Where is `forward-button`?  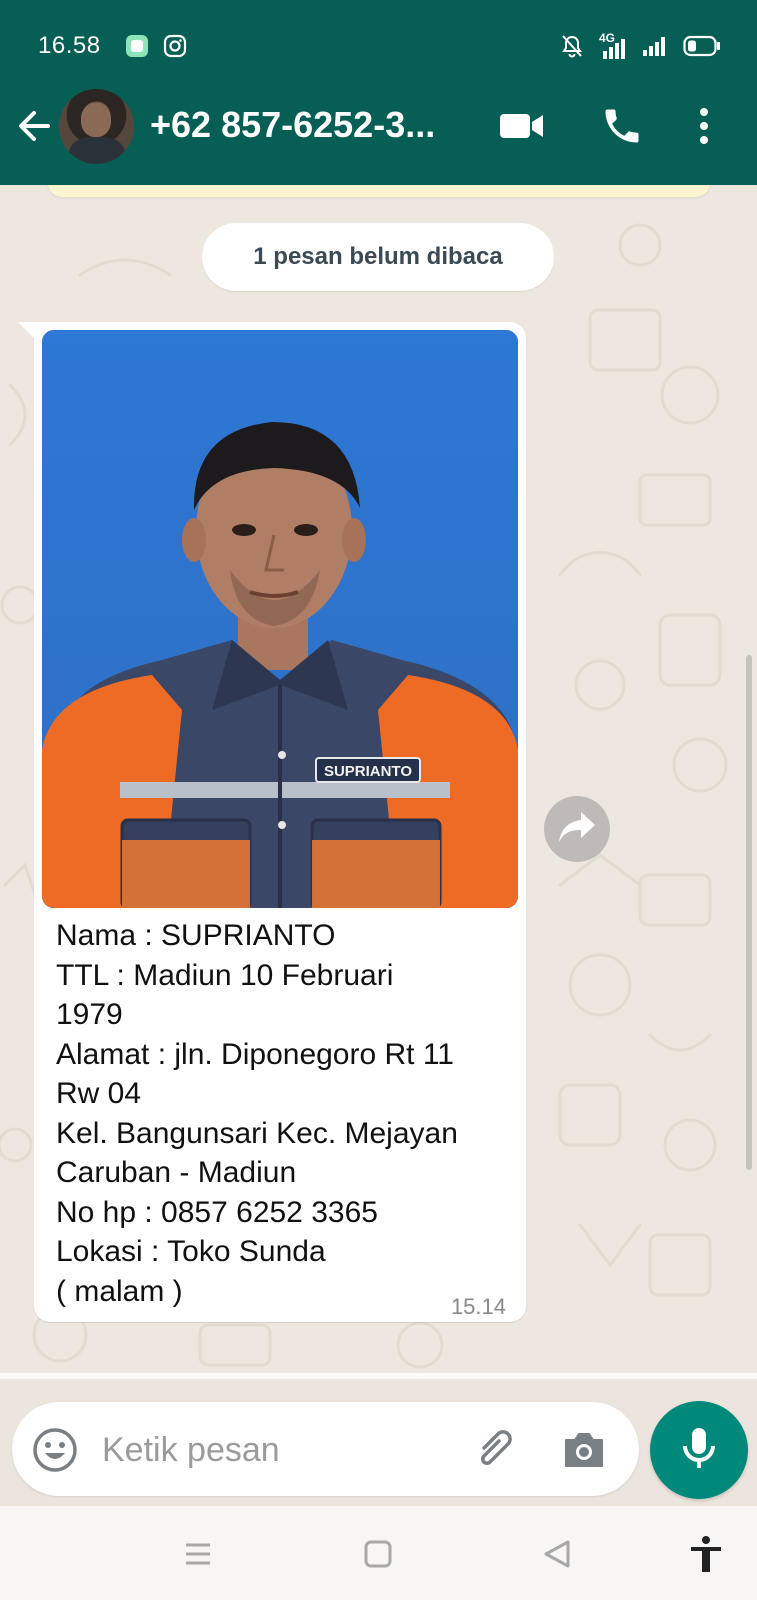 forward-button is located at coordinates (577, 829).